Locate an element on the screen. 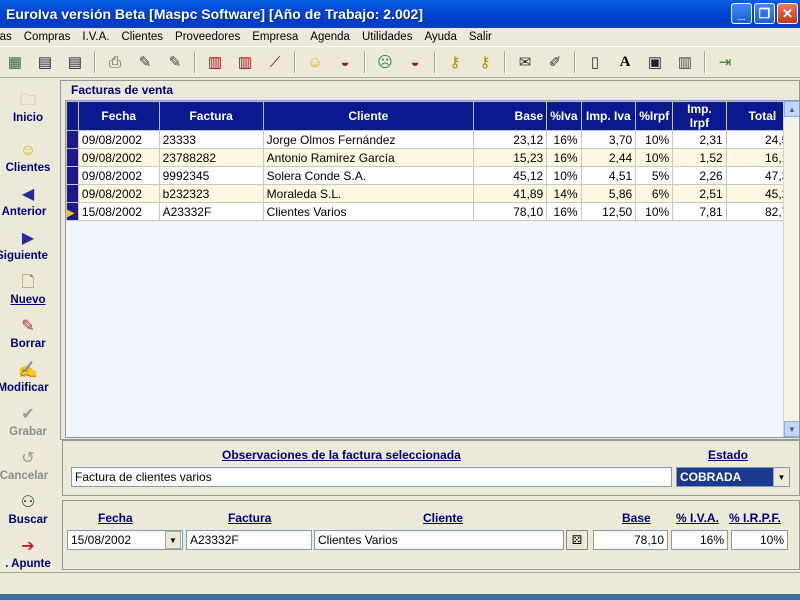  sidebar-modificar-button: ✍ Modificar is located at coordinates (28, 382).